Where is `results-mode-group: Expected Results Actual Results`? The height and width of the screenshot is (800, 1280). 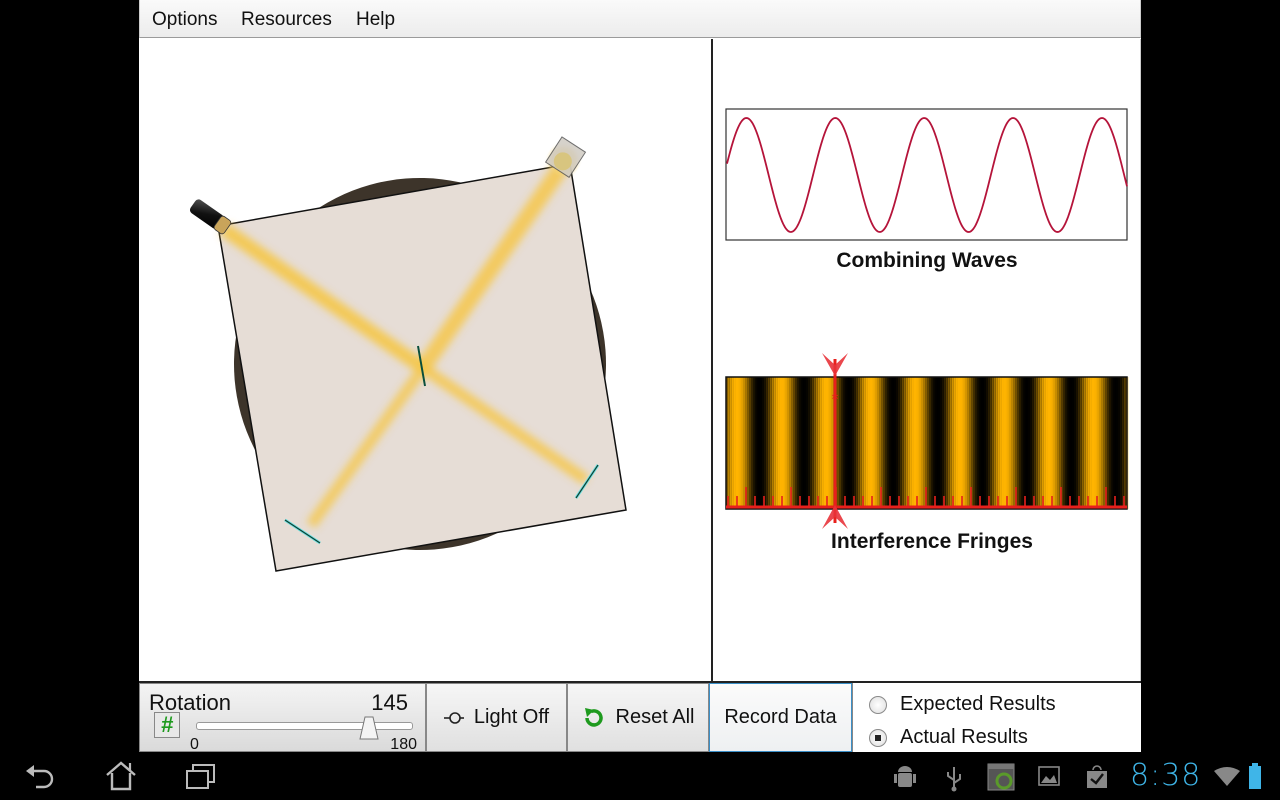 results-mode-group: Expected Results Actual Results is located at coordinates (996, 717).